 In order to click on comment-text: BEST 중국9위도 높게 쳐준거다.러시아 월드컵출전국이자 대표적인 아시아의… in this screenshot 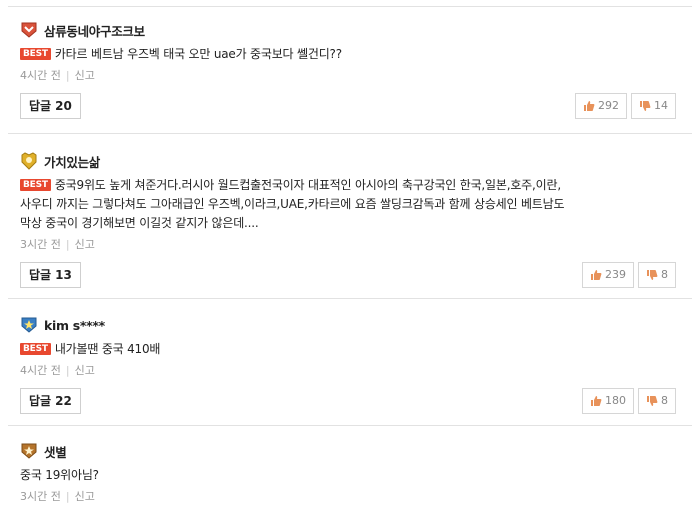, I will do `click(348, 204)`.